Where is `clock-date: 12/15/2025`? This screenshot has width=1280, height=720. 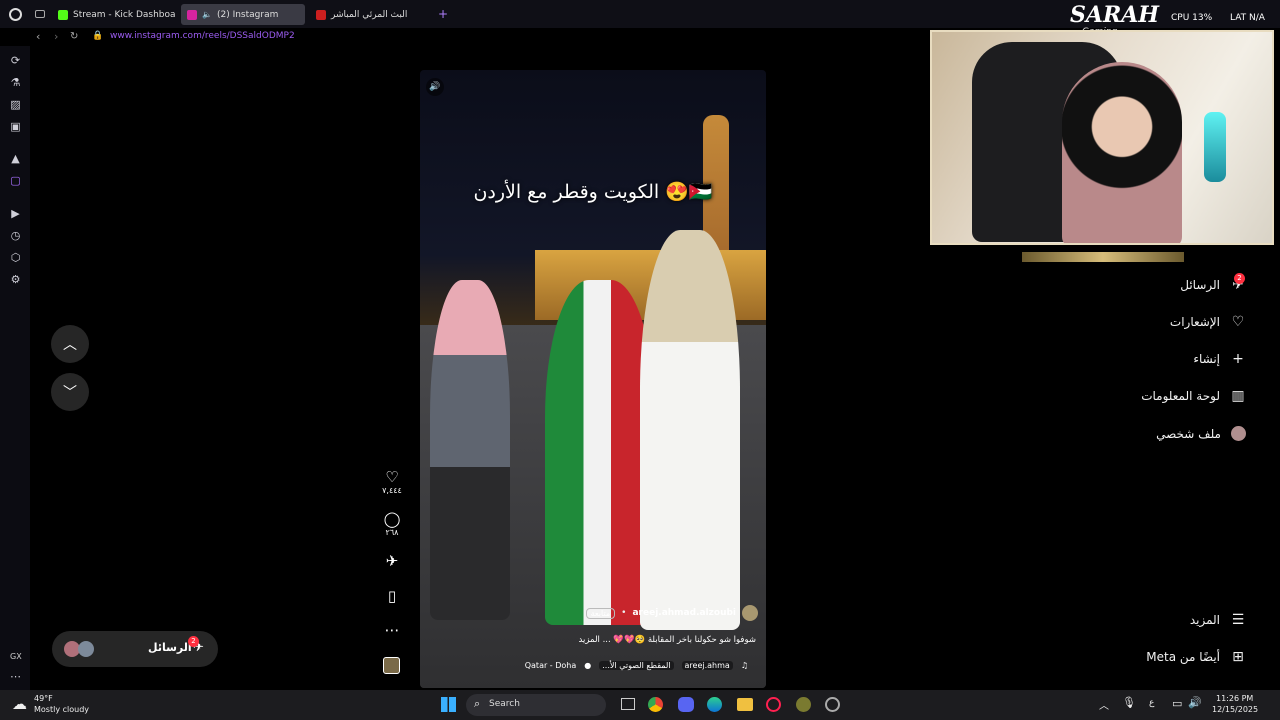 clock-date: 12/15/2025 is located at coordinates (1235, 709).